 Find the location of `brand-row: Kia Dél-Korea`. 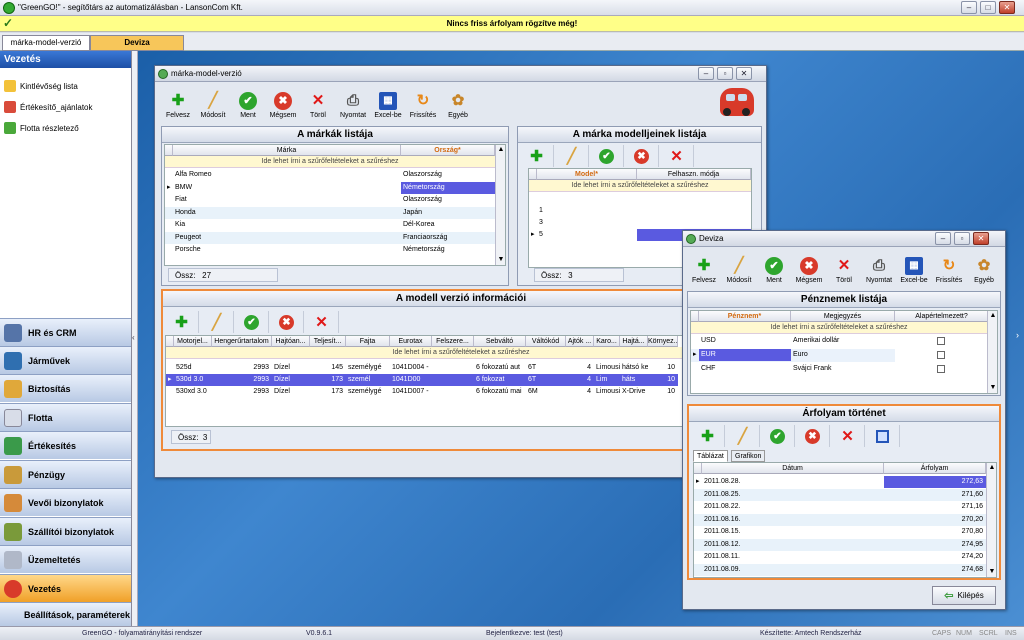

brand-row: Kia Dél-Korea is located at coordinates (330, 225).